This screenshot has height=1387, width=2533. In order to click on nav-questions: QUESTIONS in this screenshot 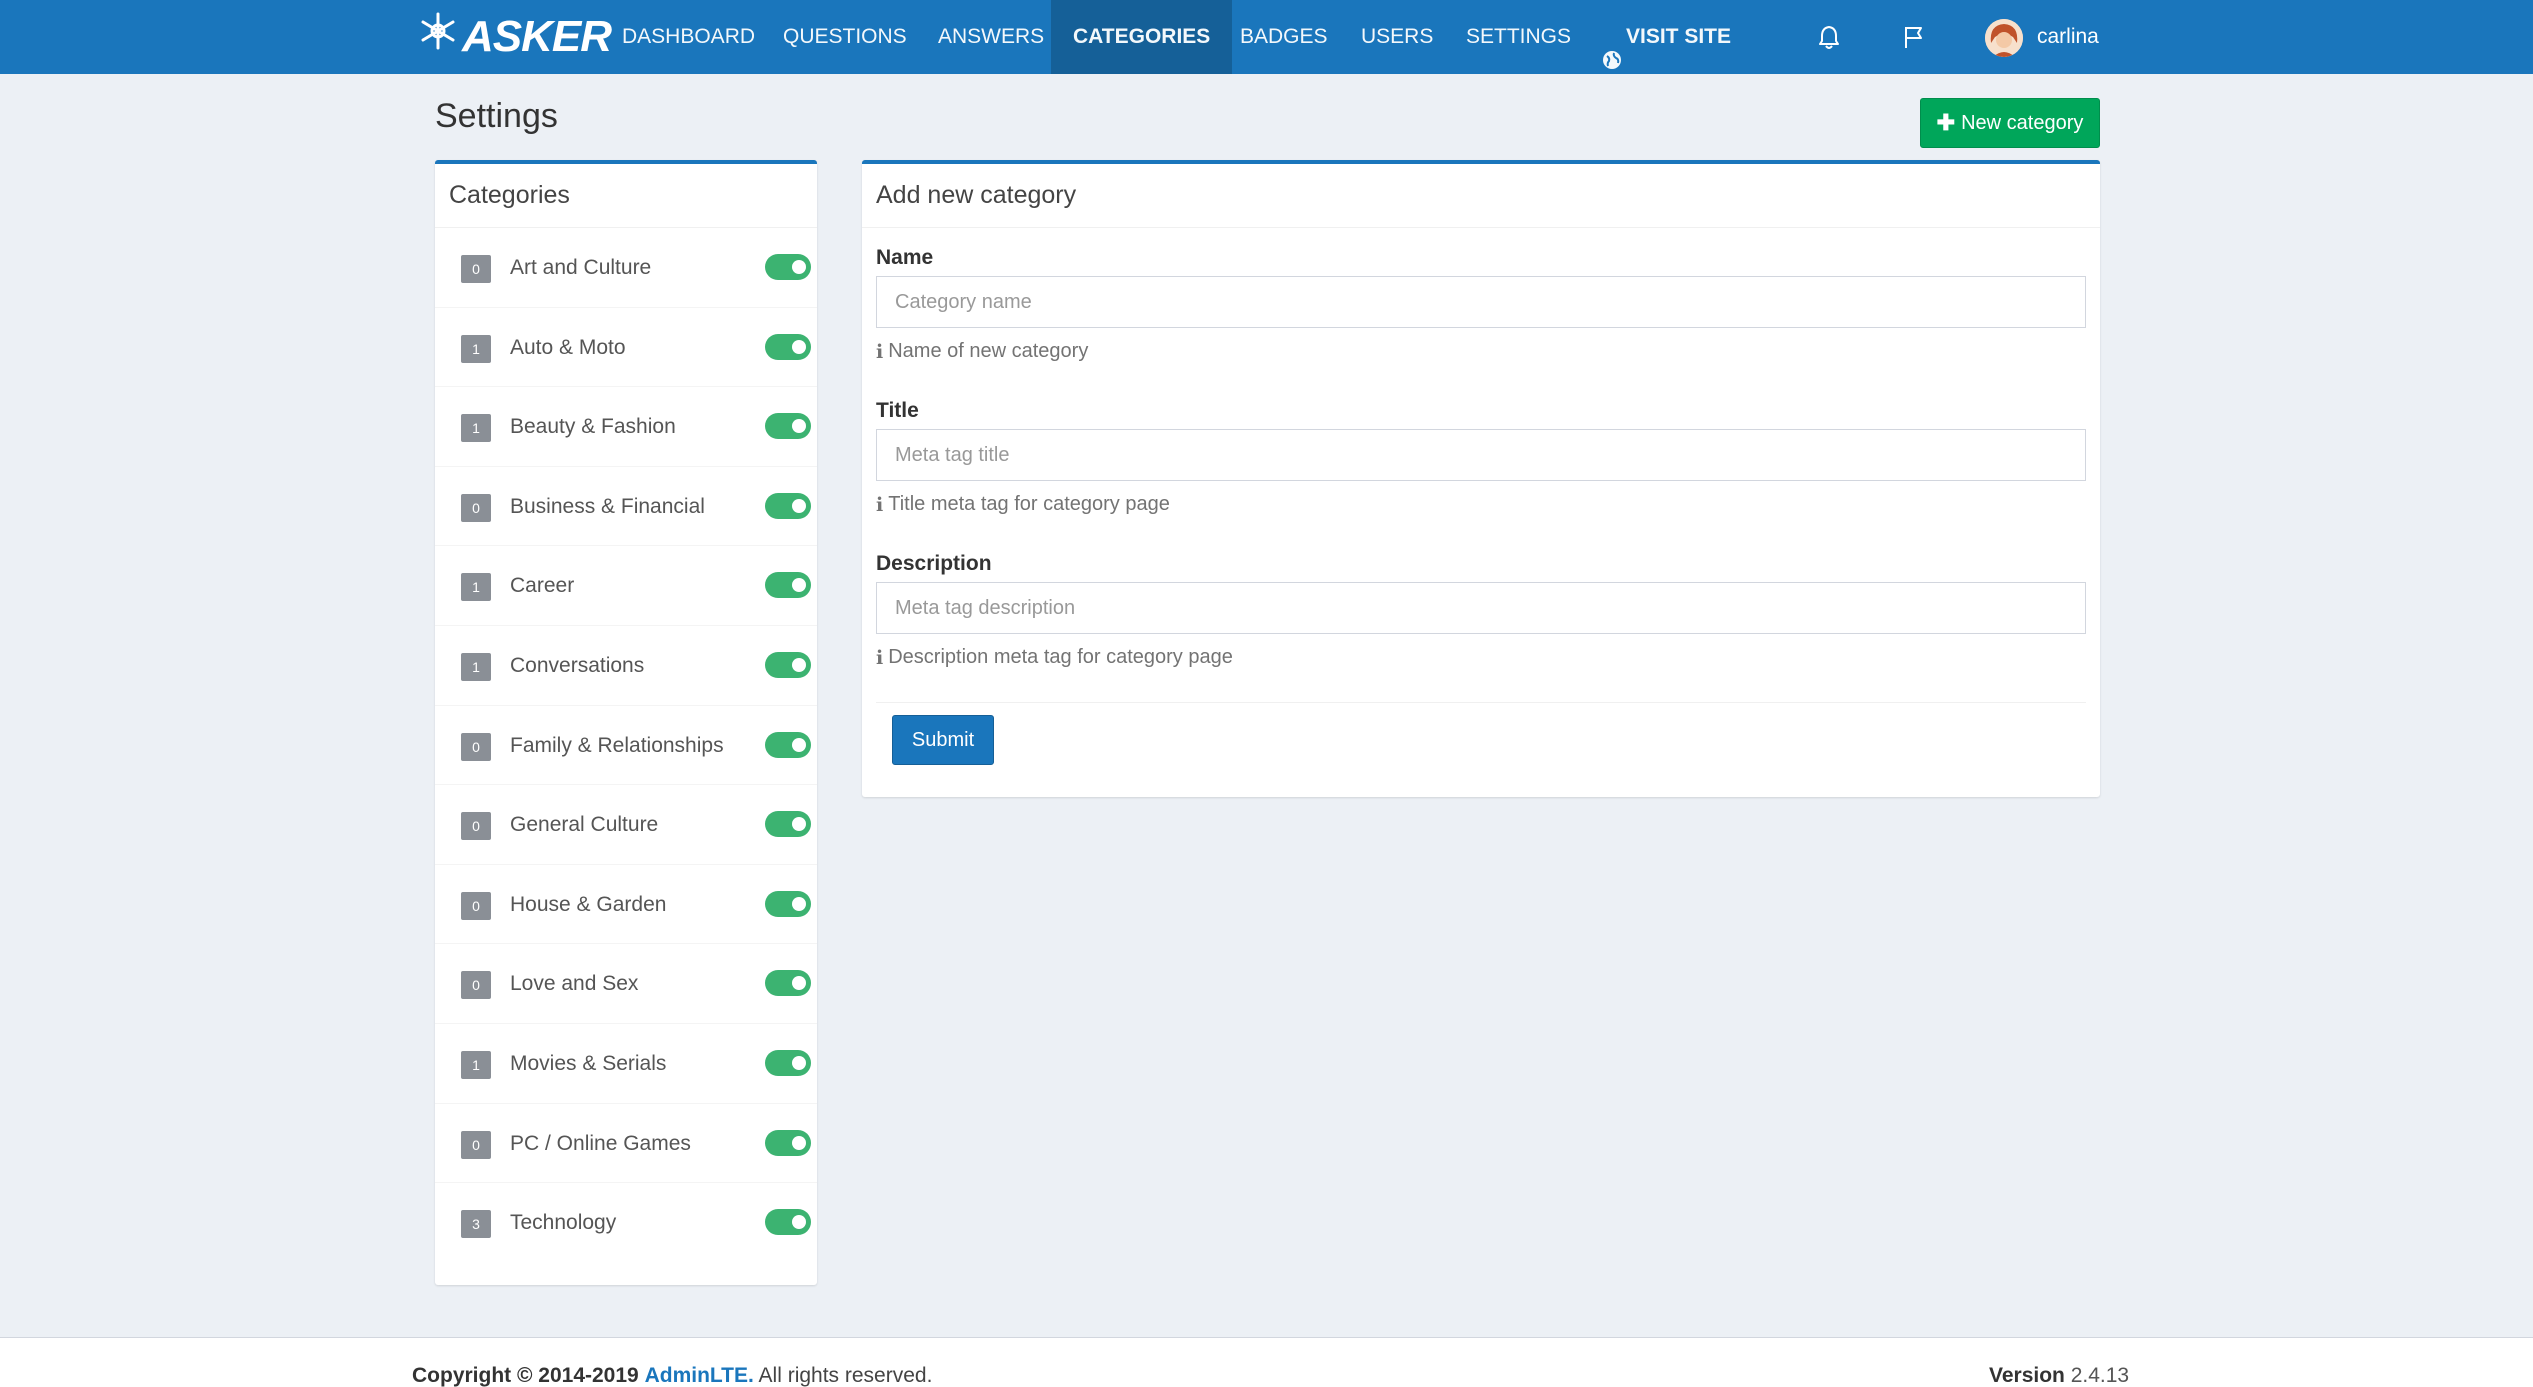, I will do `click(845, 37)`.